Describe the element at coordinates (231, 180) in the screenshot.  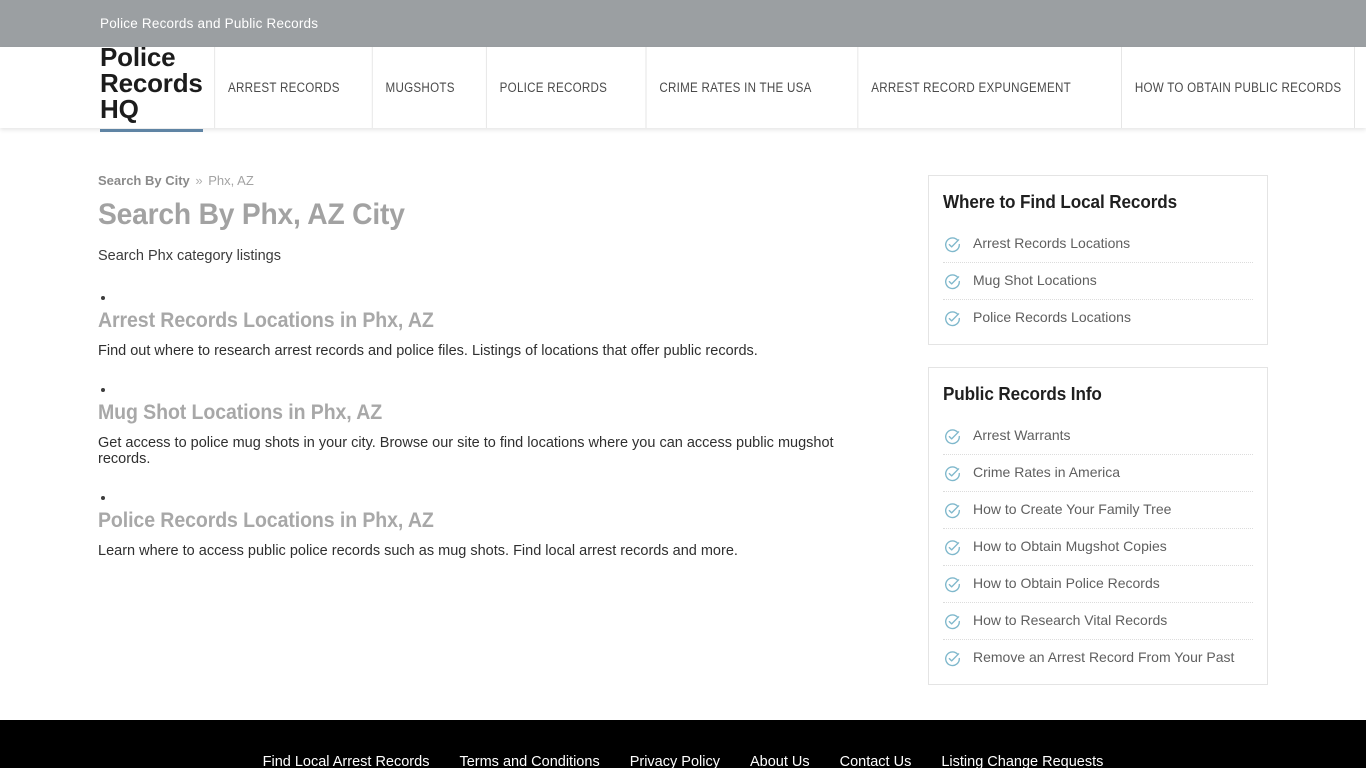
I see `breadcrumb-current: Phx, AZ` at that location.